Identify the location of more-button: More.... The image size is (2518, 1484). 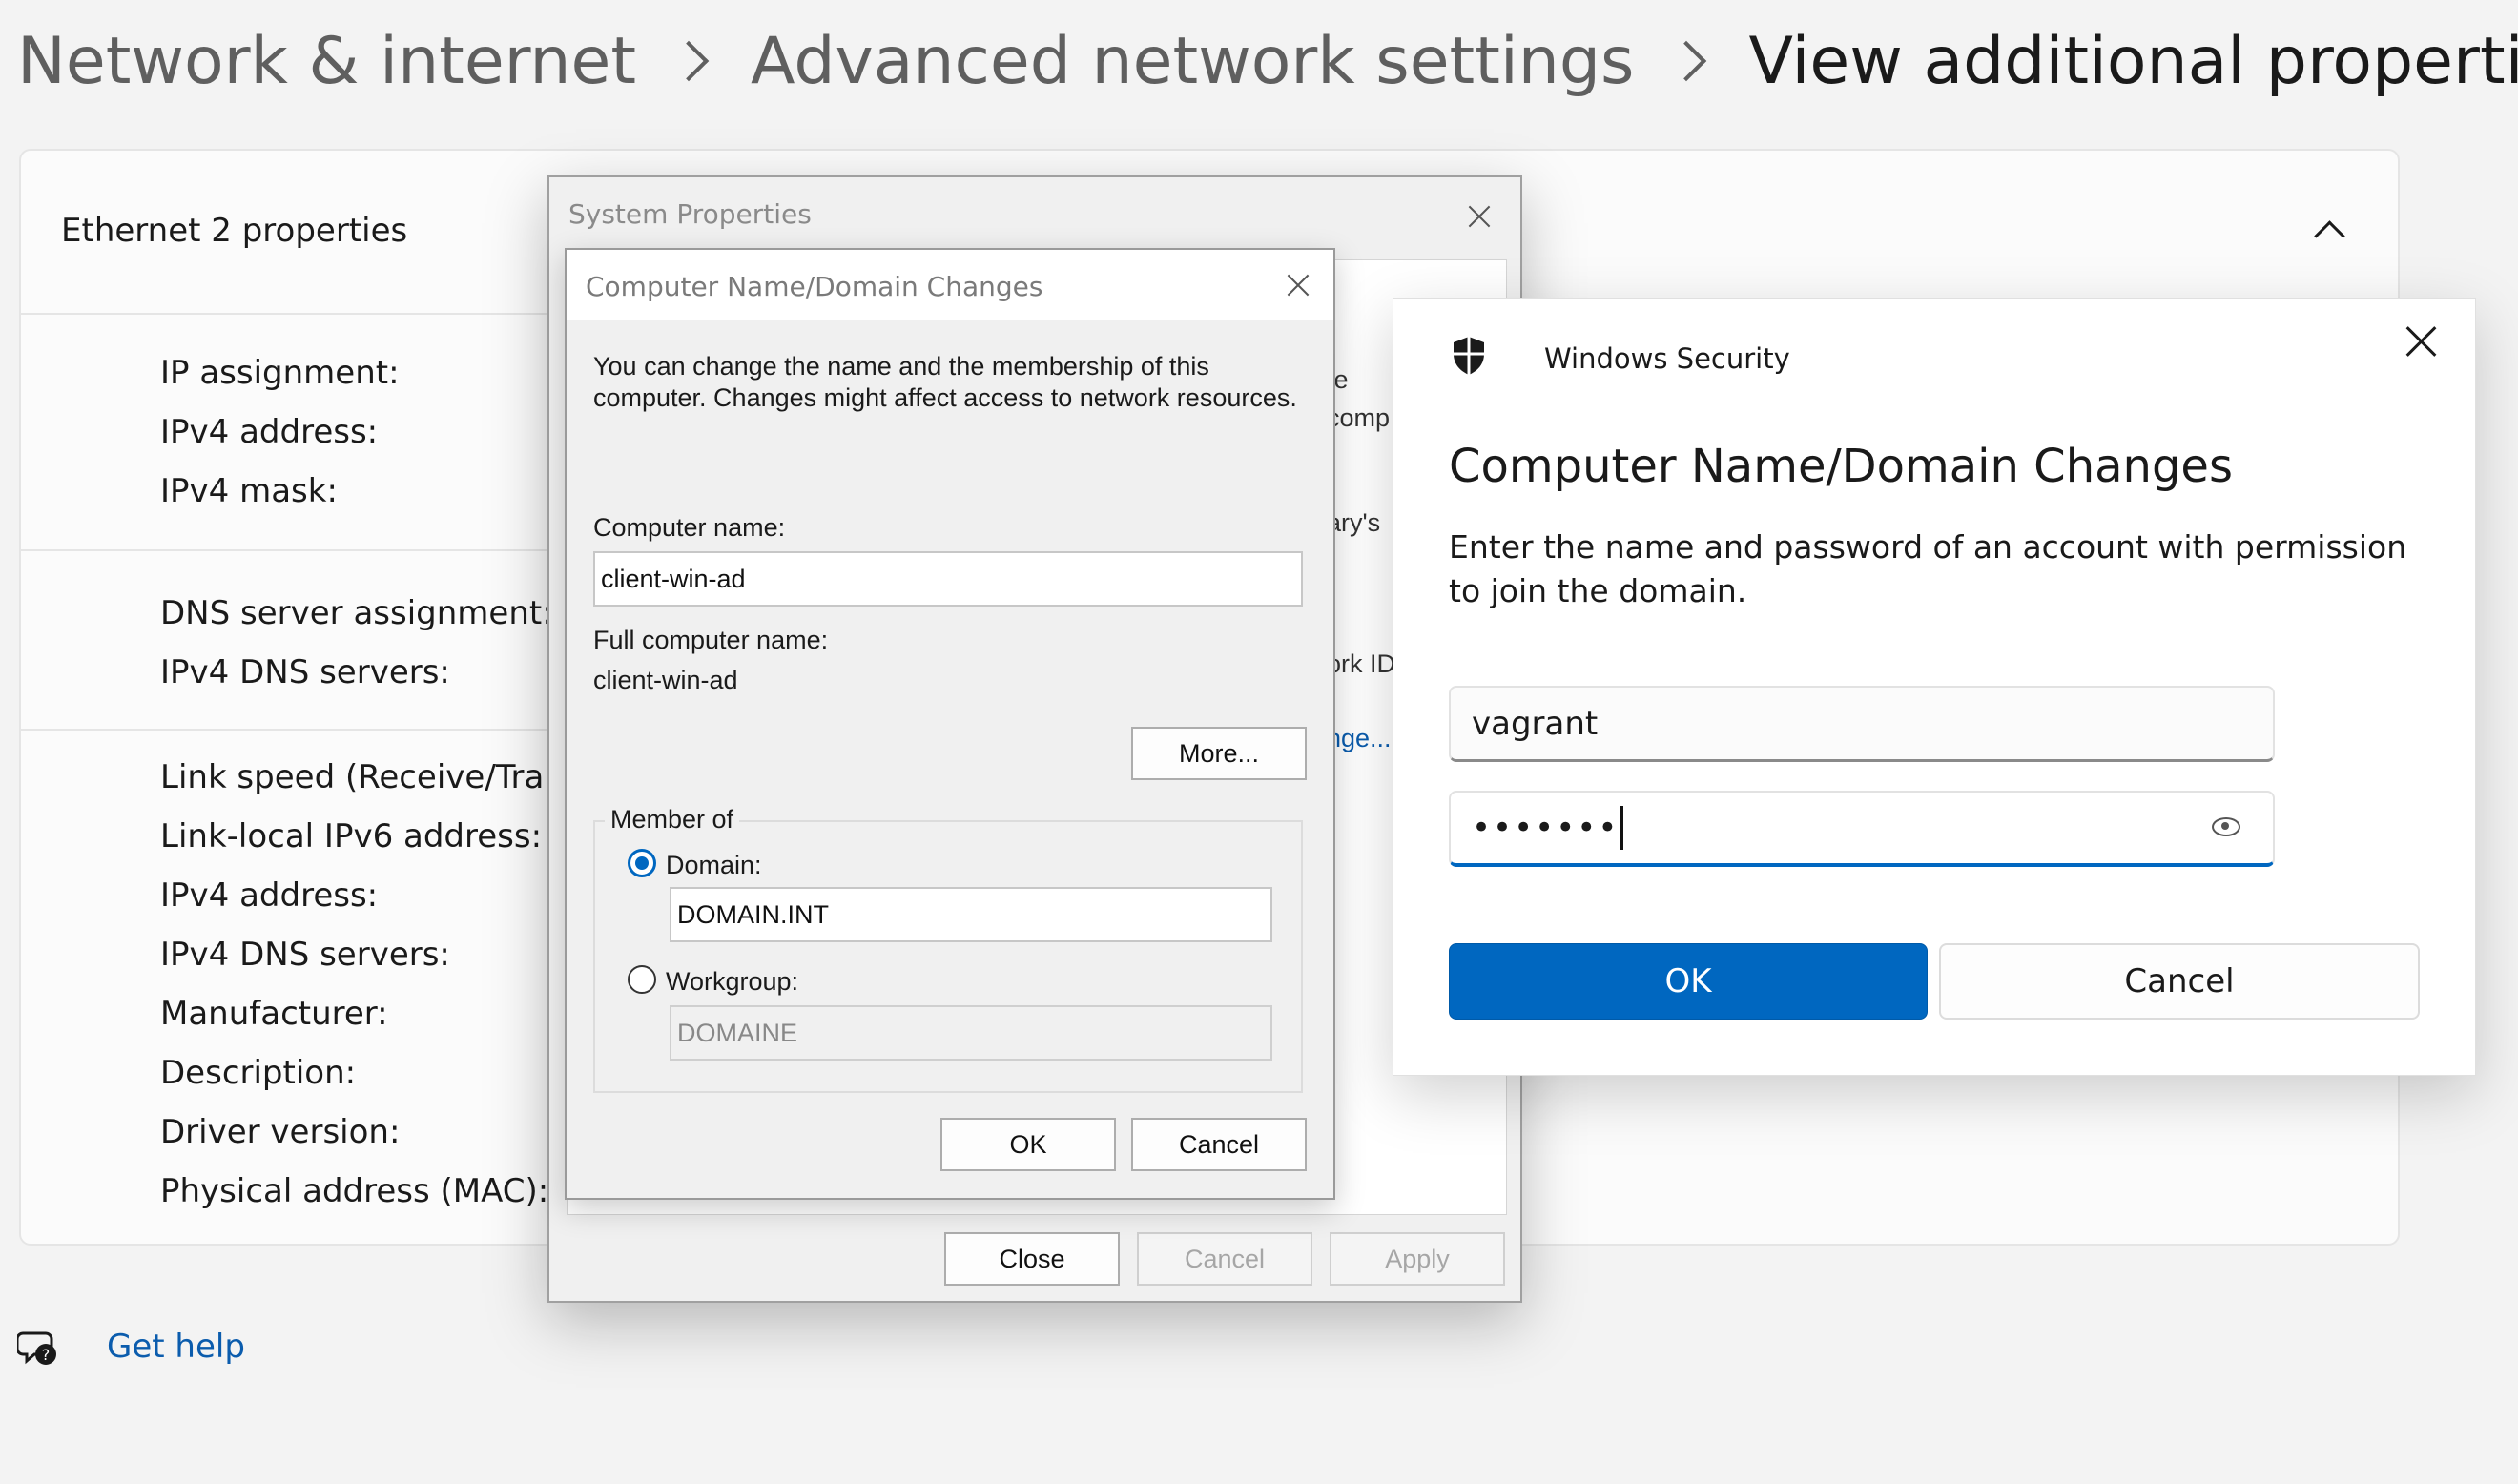
(1219, 753).